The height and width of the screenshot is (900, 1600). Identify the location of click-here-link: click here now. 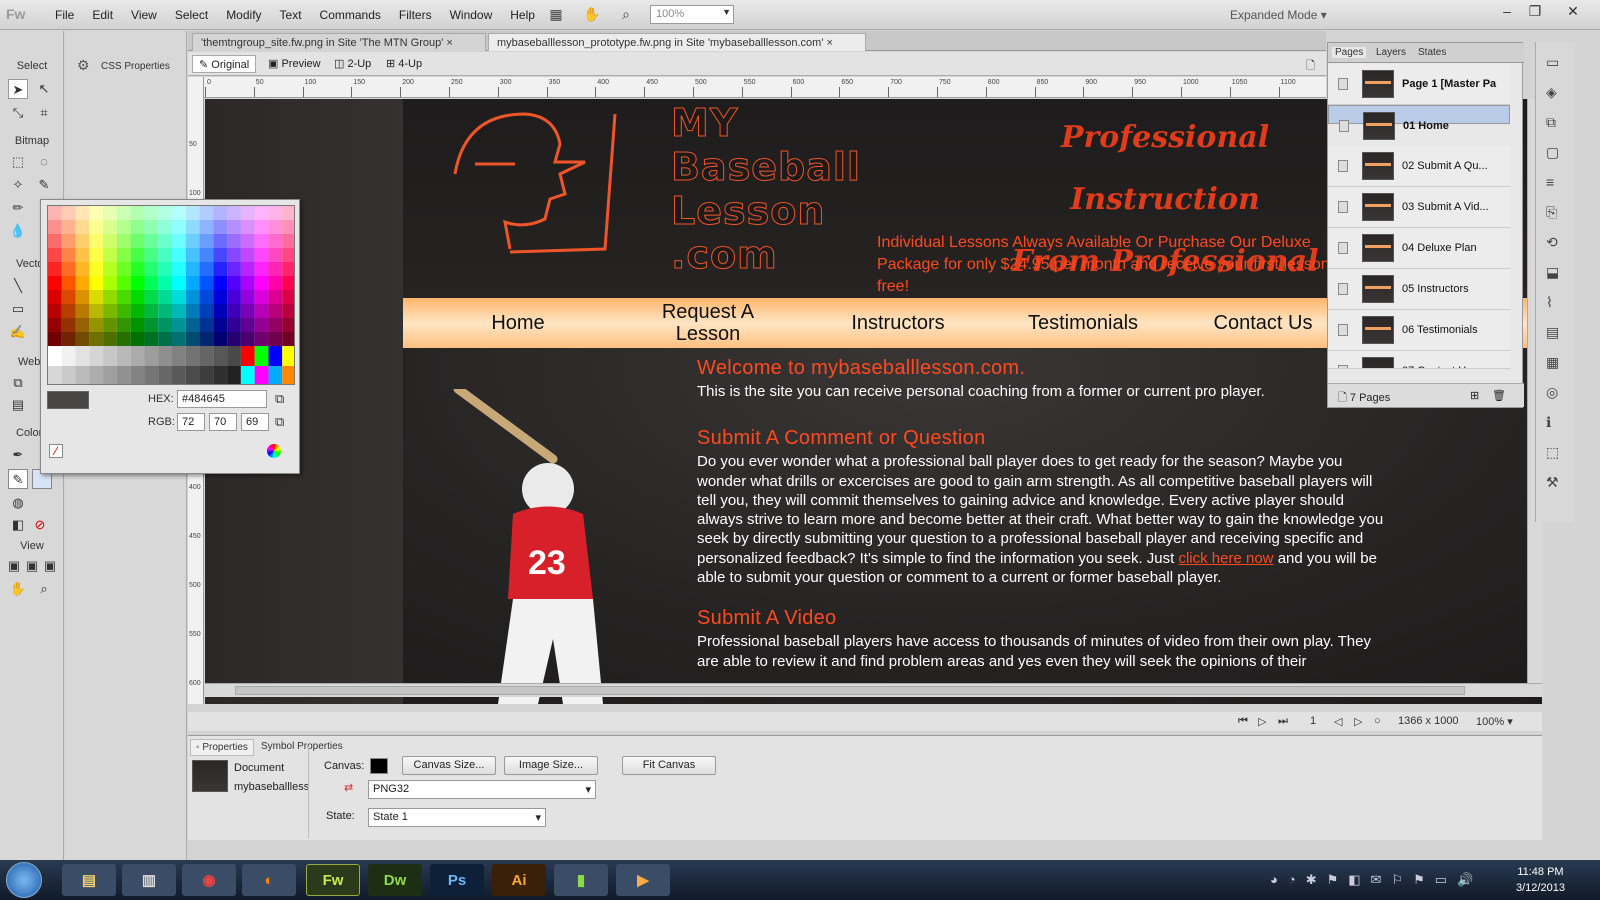
(1225, 558).